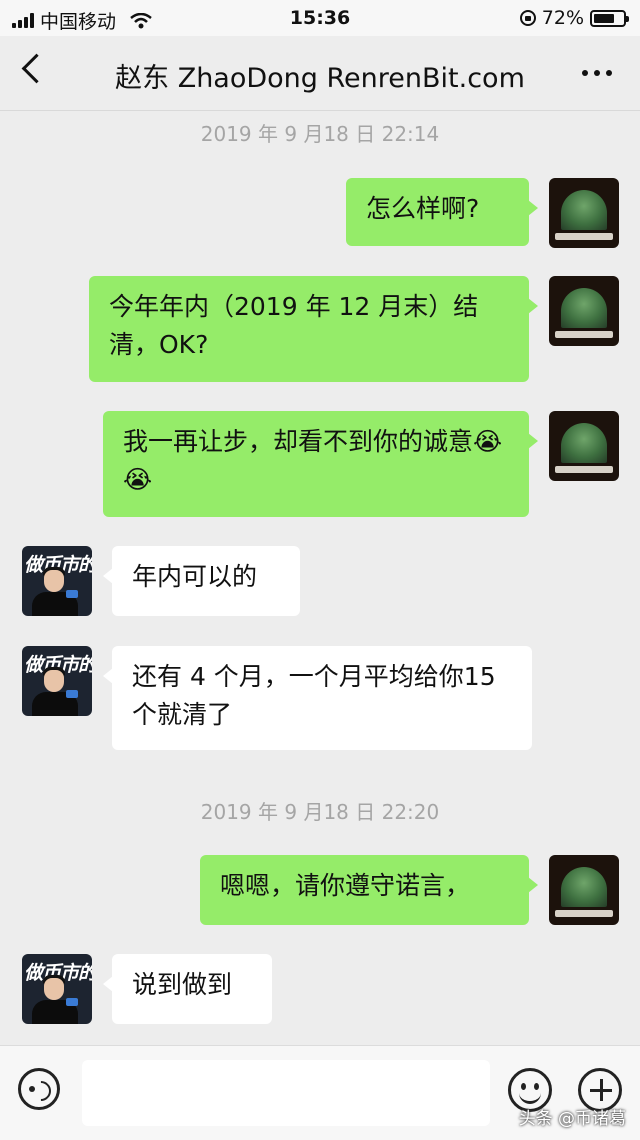 The image size is (640, 1140). I want to click on battery-percent: 72%, so click(562, 18).